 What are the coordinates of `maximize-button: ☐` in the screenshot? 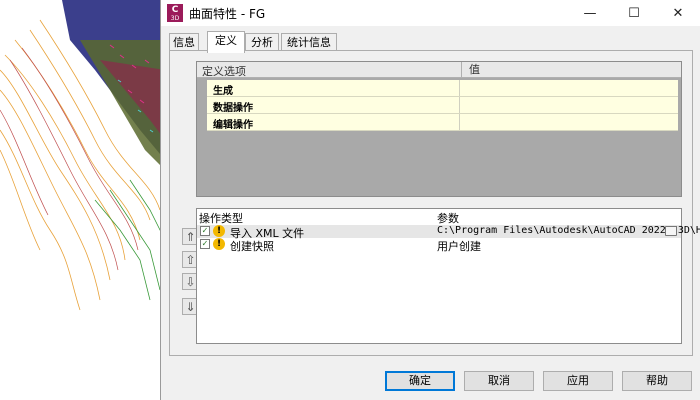 It's located at (634, 13).